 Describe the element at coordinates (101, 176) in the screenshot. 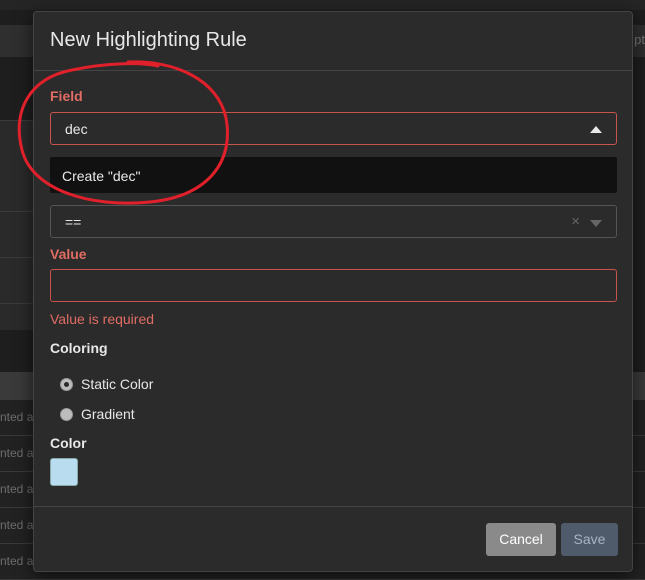

I see `create-option: Create "dec"` at that location.